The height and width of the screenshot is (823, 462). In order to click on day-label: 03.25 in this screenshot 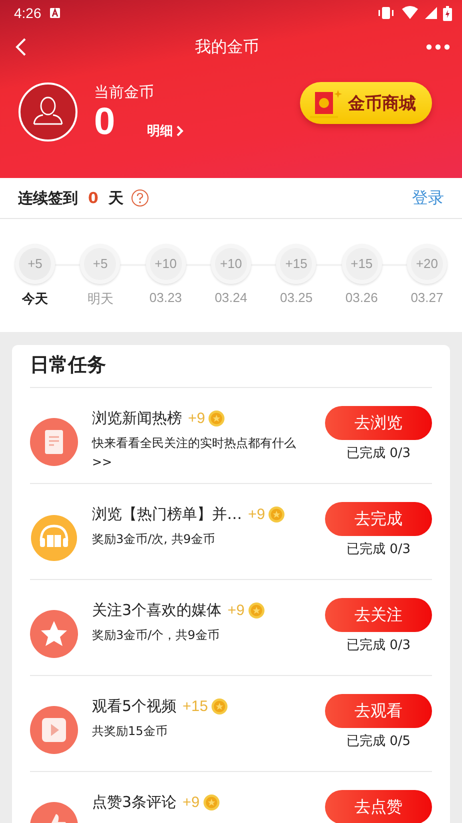, I will do `click(296, 297)`.